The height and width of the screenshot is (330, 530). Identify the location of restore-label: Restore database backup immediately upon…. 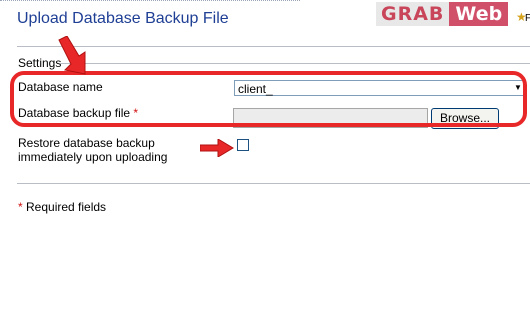
(92, 150).